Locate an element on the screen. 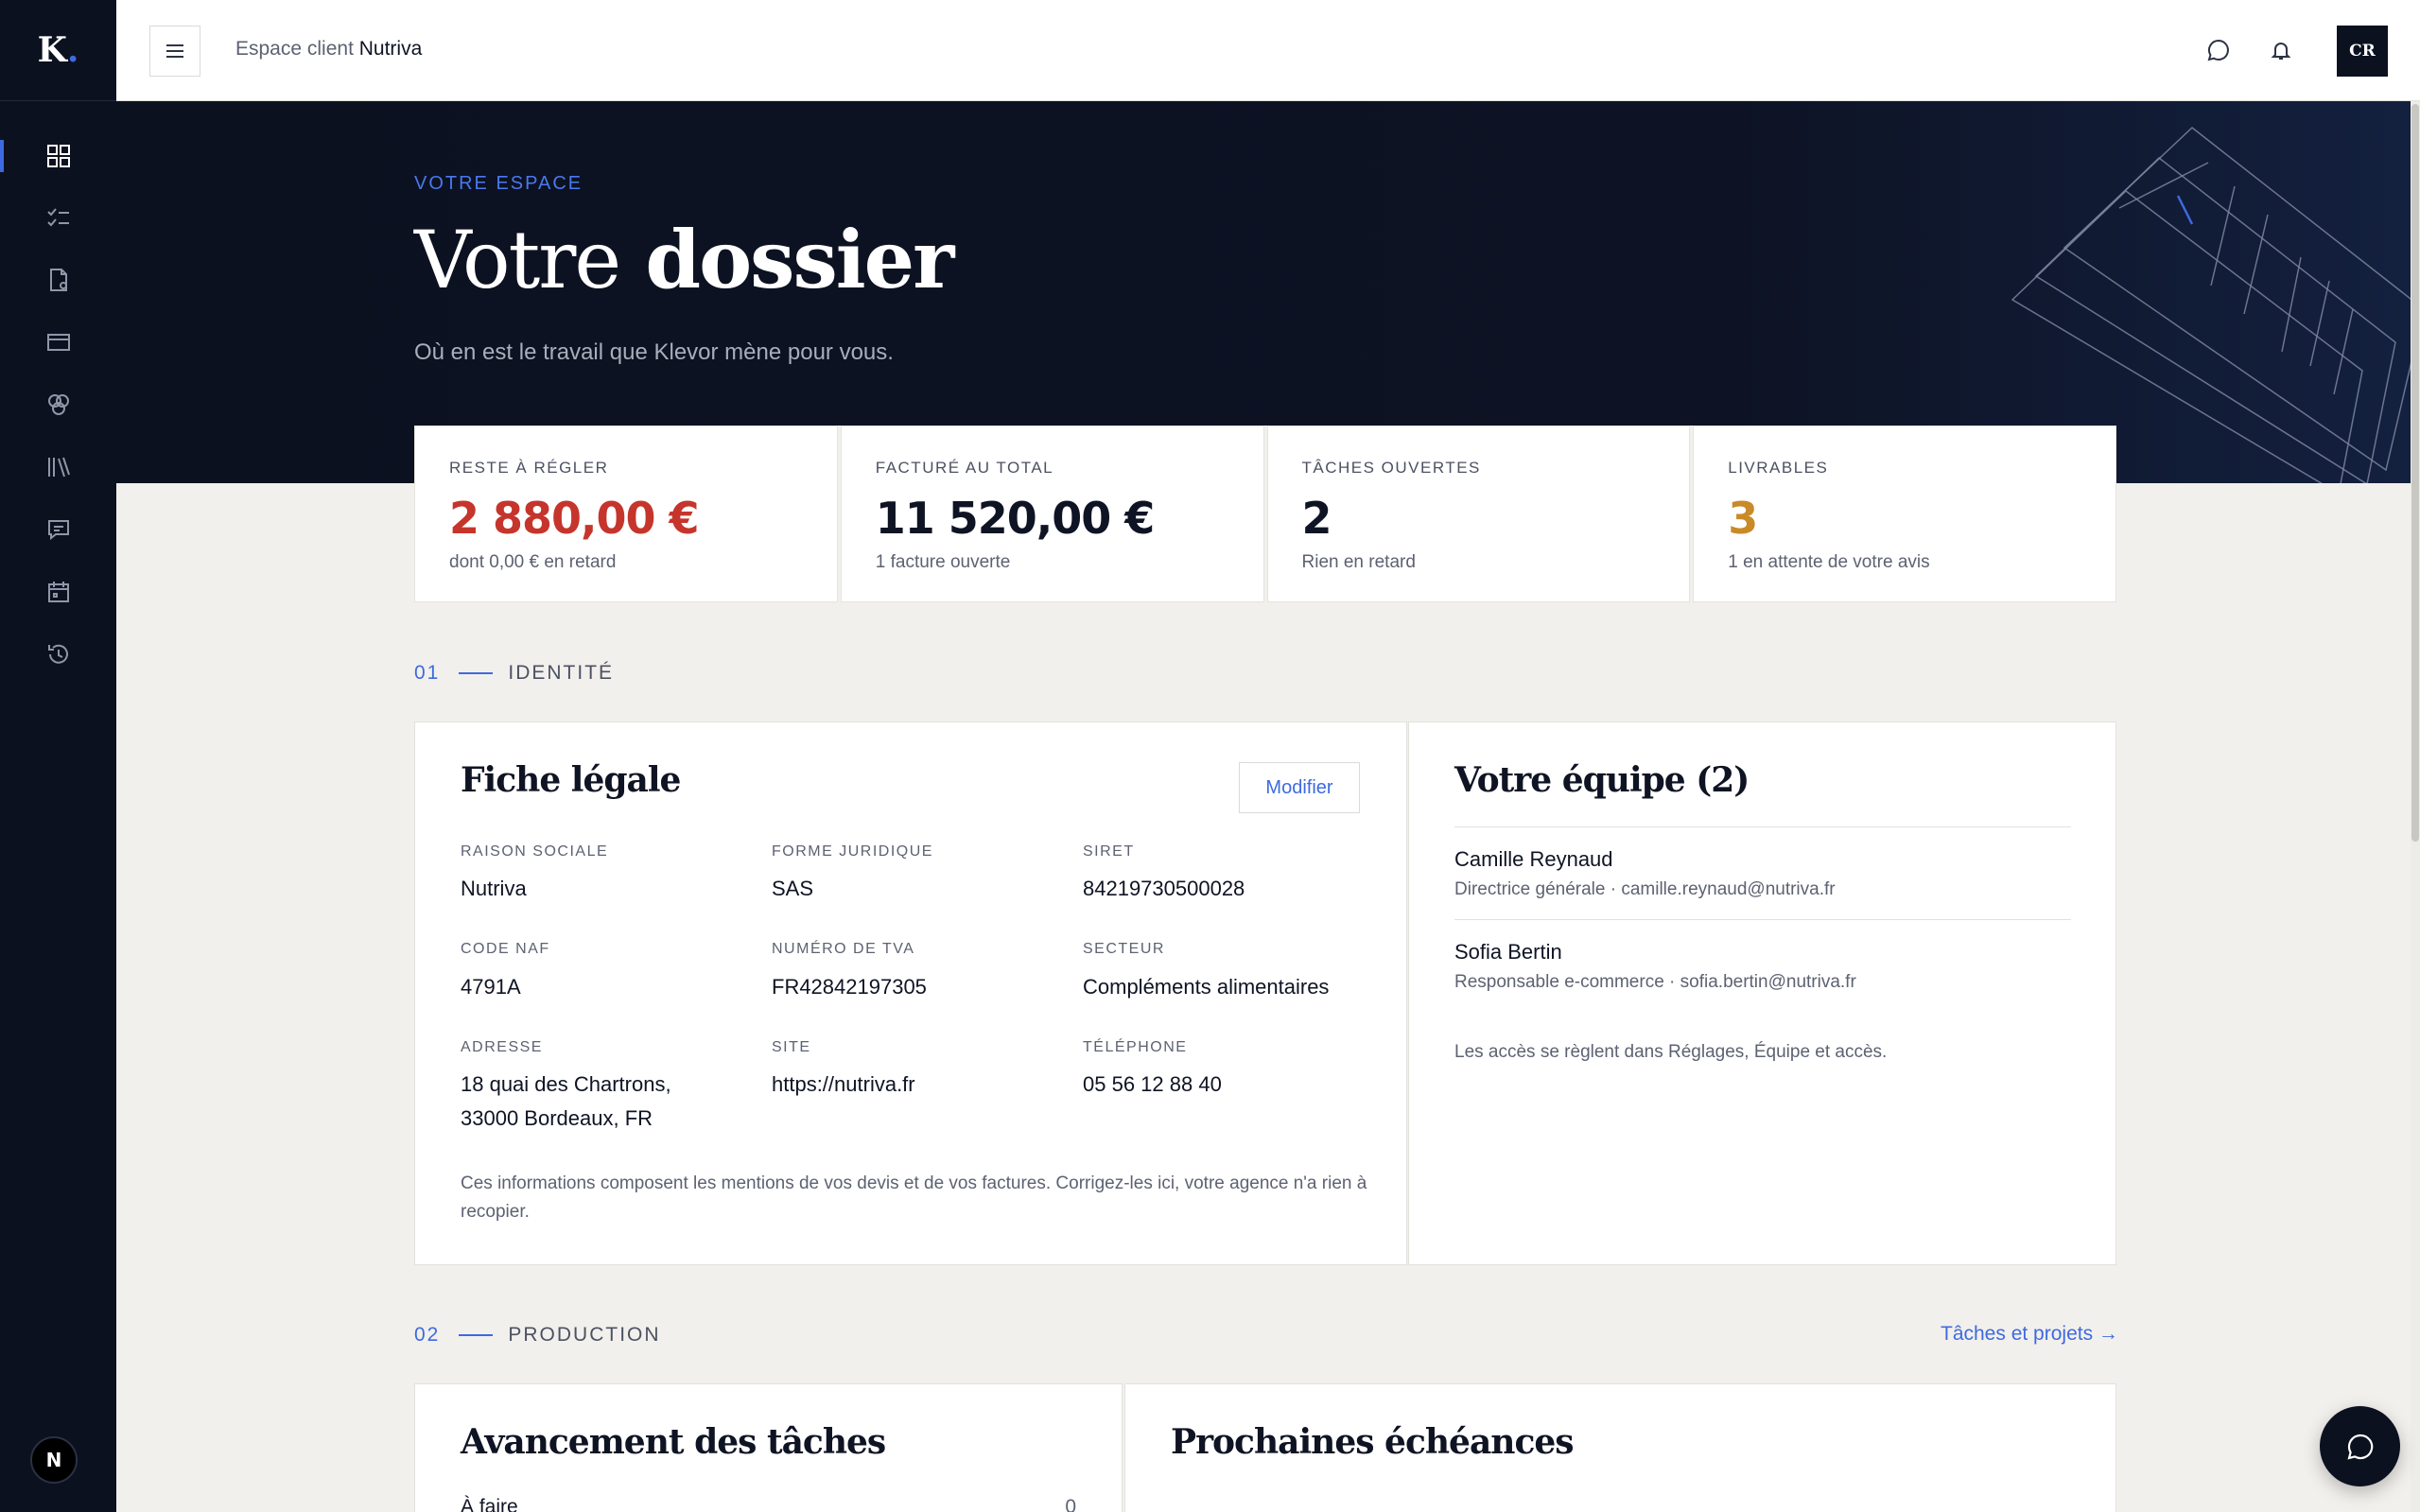 The width and height of the screenshot is (2420, 1512). sidebar-item-brand is located at coordinates (58, 404).